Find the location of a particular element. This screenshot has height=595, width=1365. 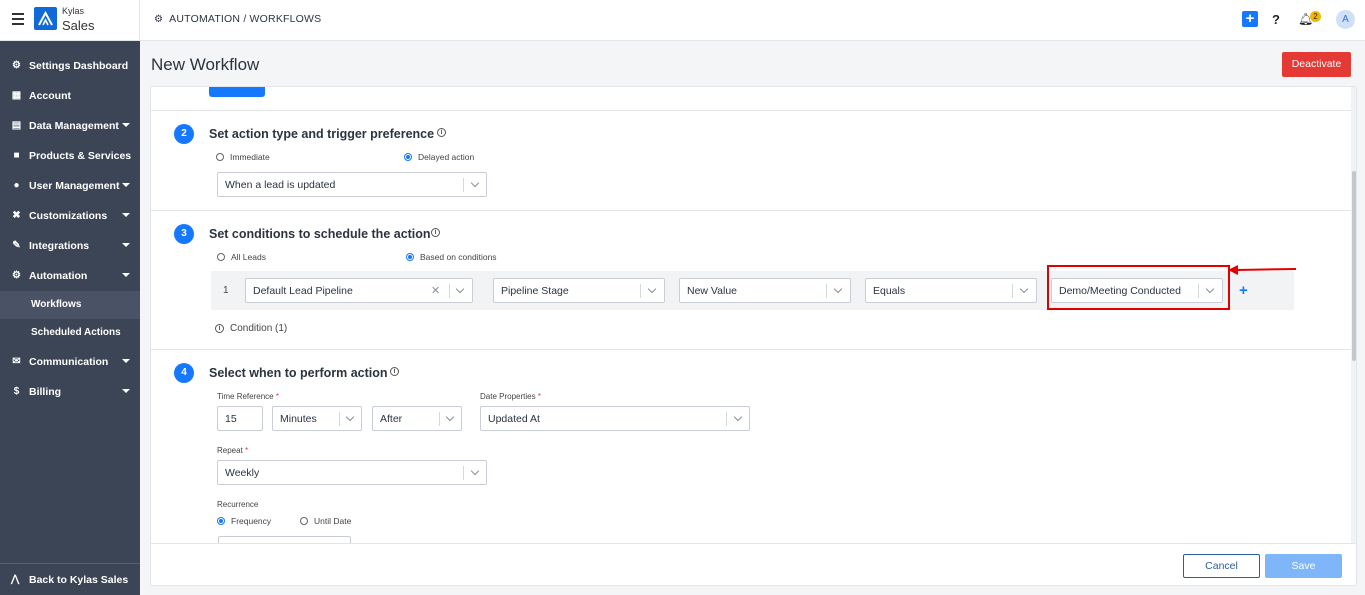

sidebar-item-label: User Management is located at coordinates (74, 186).